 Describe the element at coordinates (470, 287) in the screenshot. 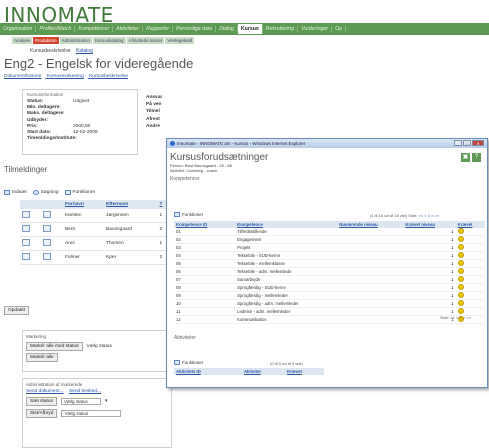

I see `required-status-cell` at that location.